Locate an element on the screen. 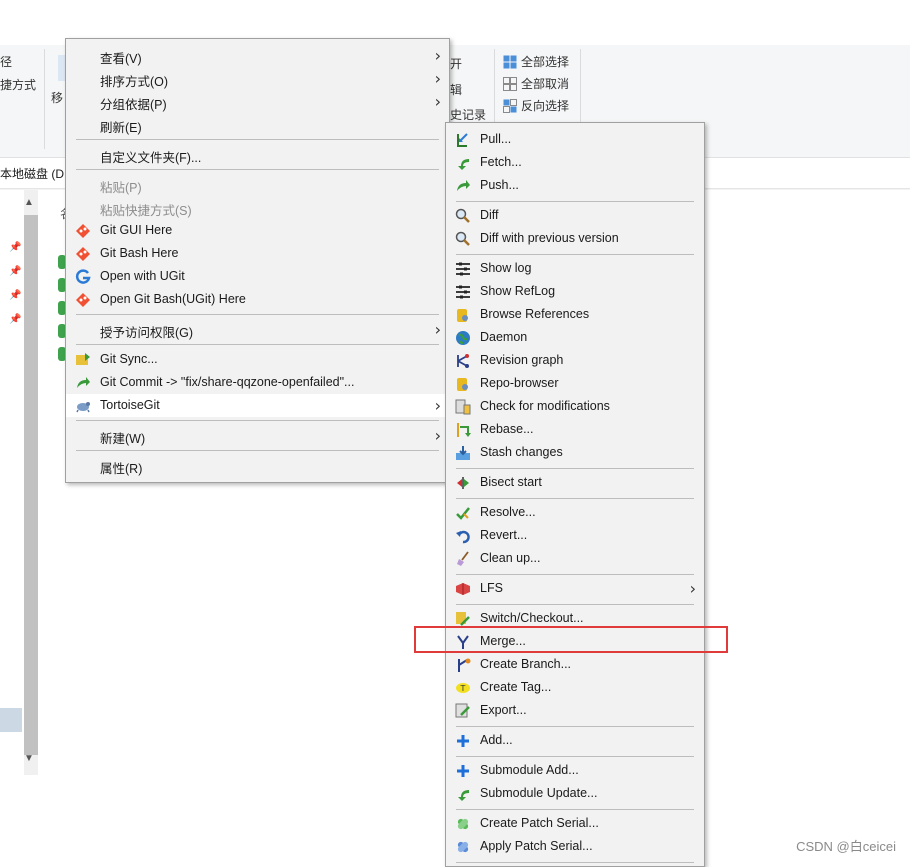 This screenshot has height=867, width=910. select-none-icon is located at coordinates (510, 84).